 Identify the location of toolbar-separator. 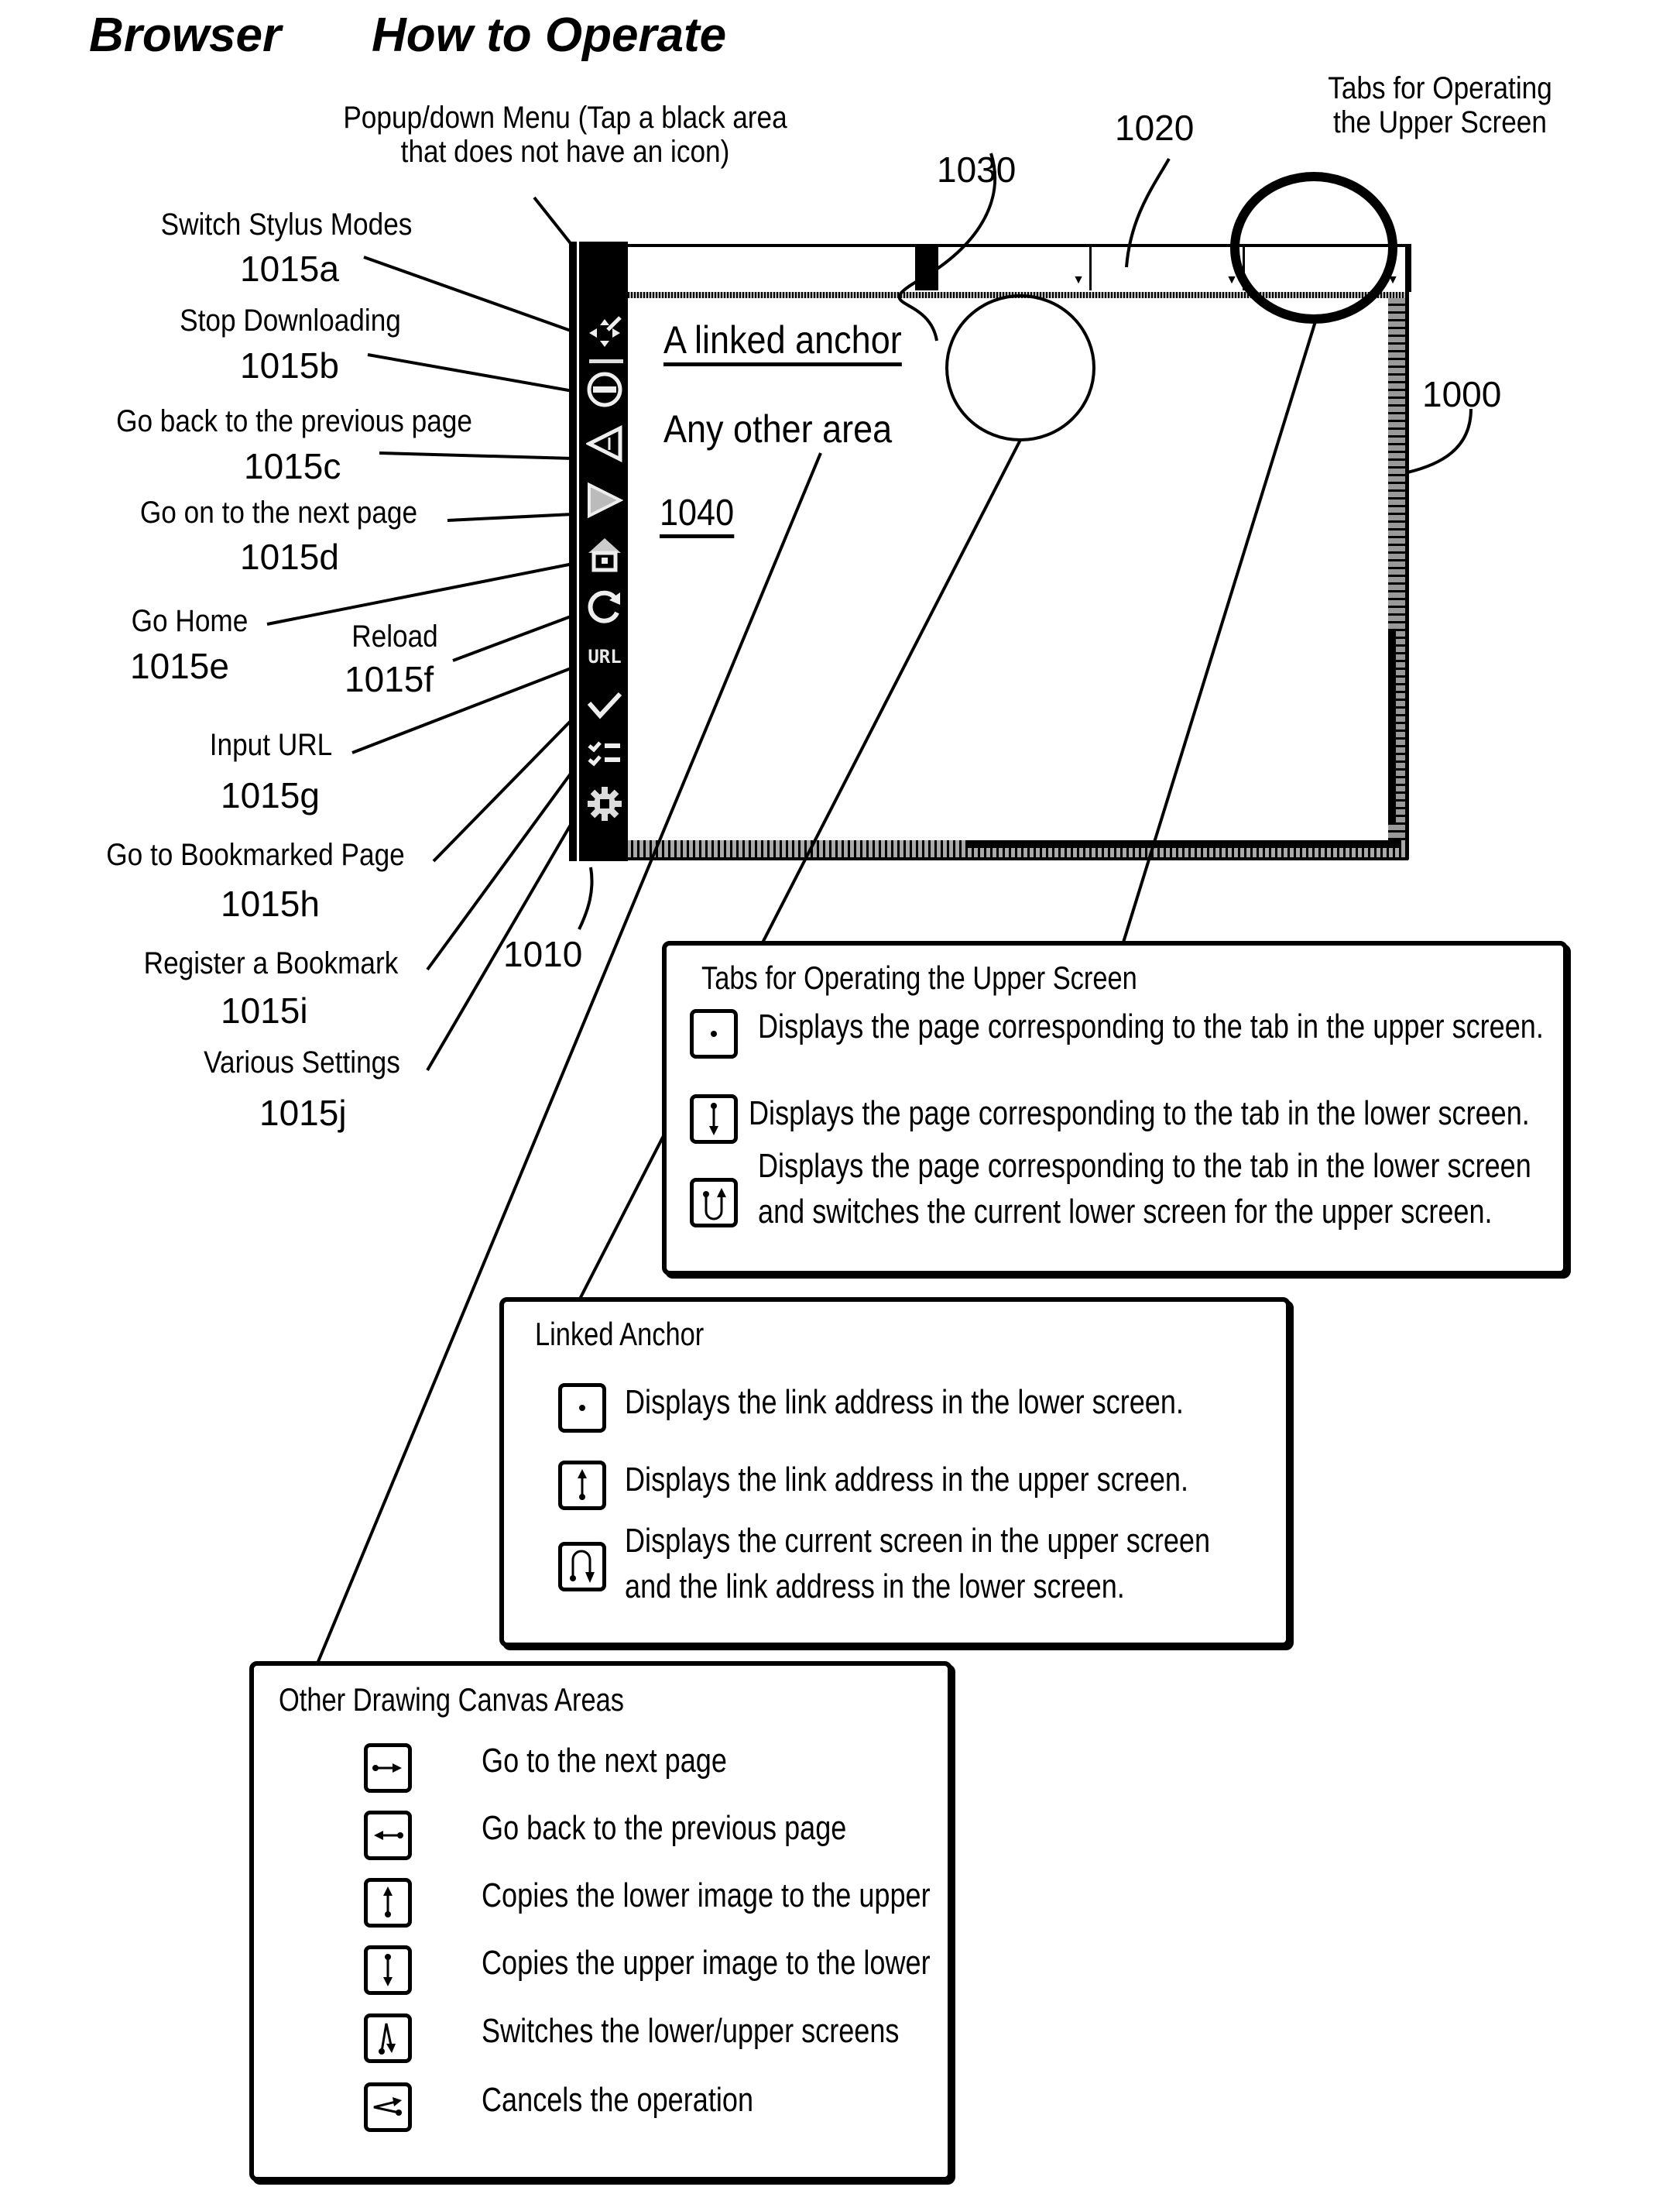
(606, 361).